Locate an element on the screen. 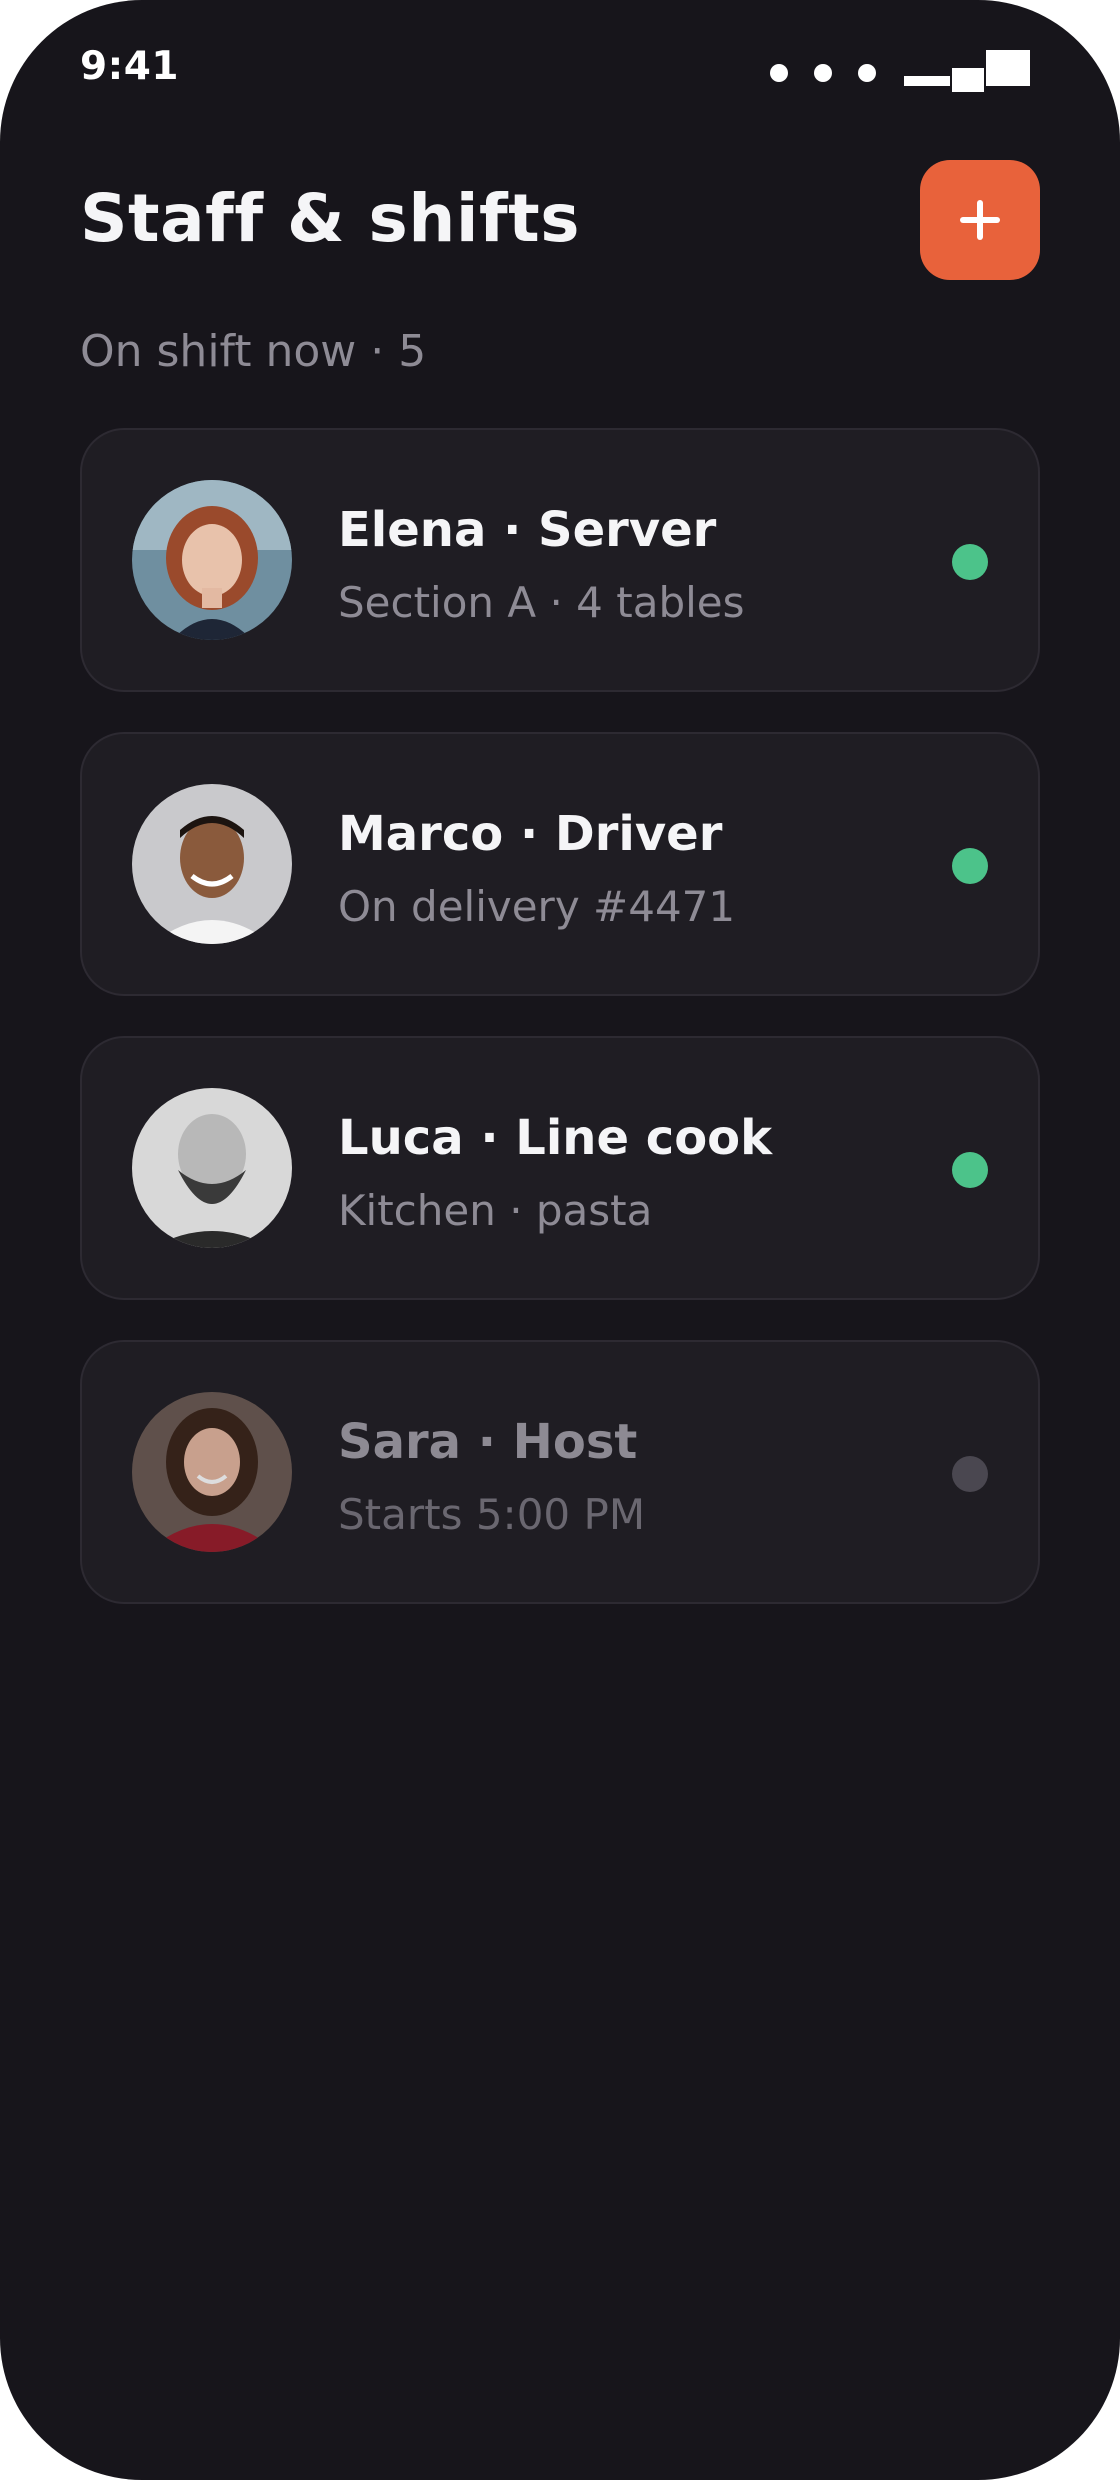 This screenshot has width=1120, height=2480. page-title: Staff & shifts is located at coordinates (330, 218).